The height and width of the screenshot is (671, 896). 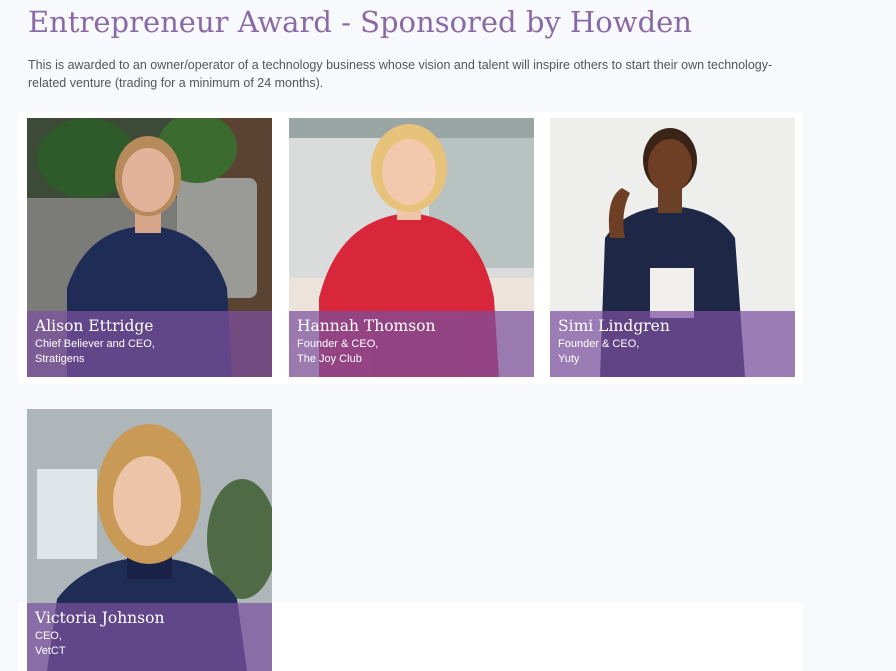 I want to click on nominee-company: Stratigens, so click(x=60, y=359).